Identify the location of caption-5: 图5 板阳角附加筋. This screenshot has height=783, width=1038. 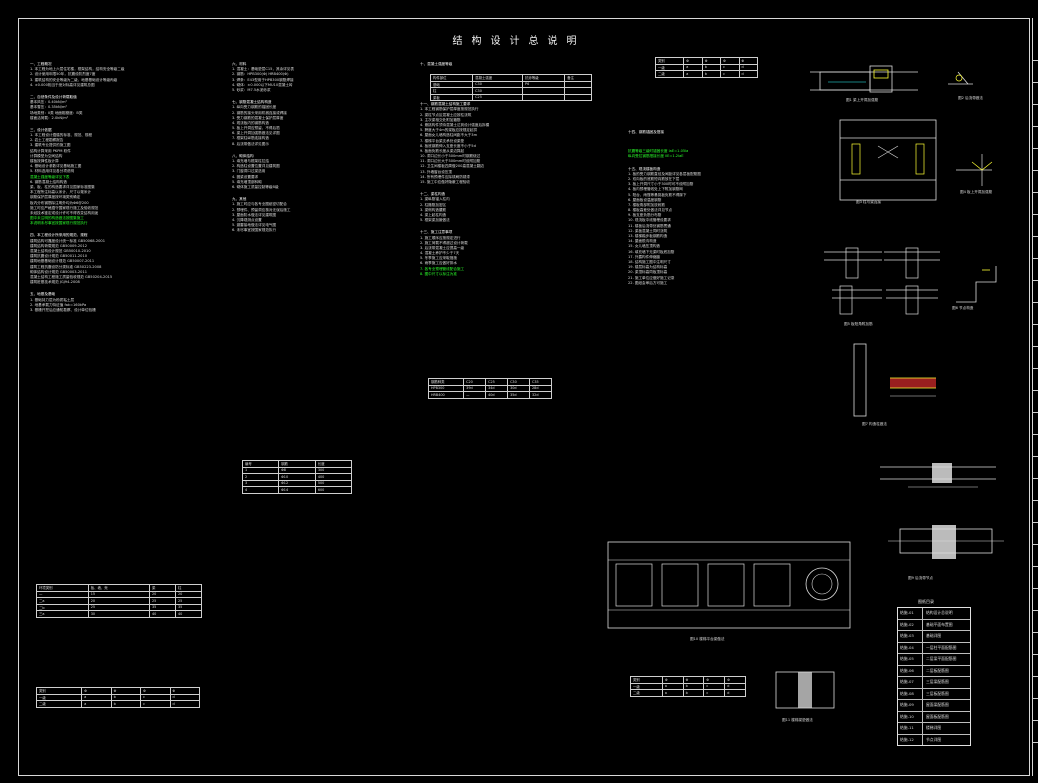
(858, 324).